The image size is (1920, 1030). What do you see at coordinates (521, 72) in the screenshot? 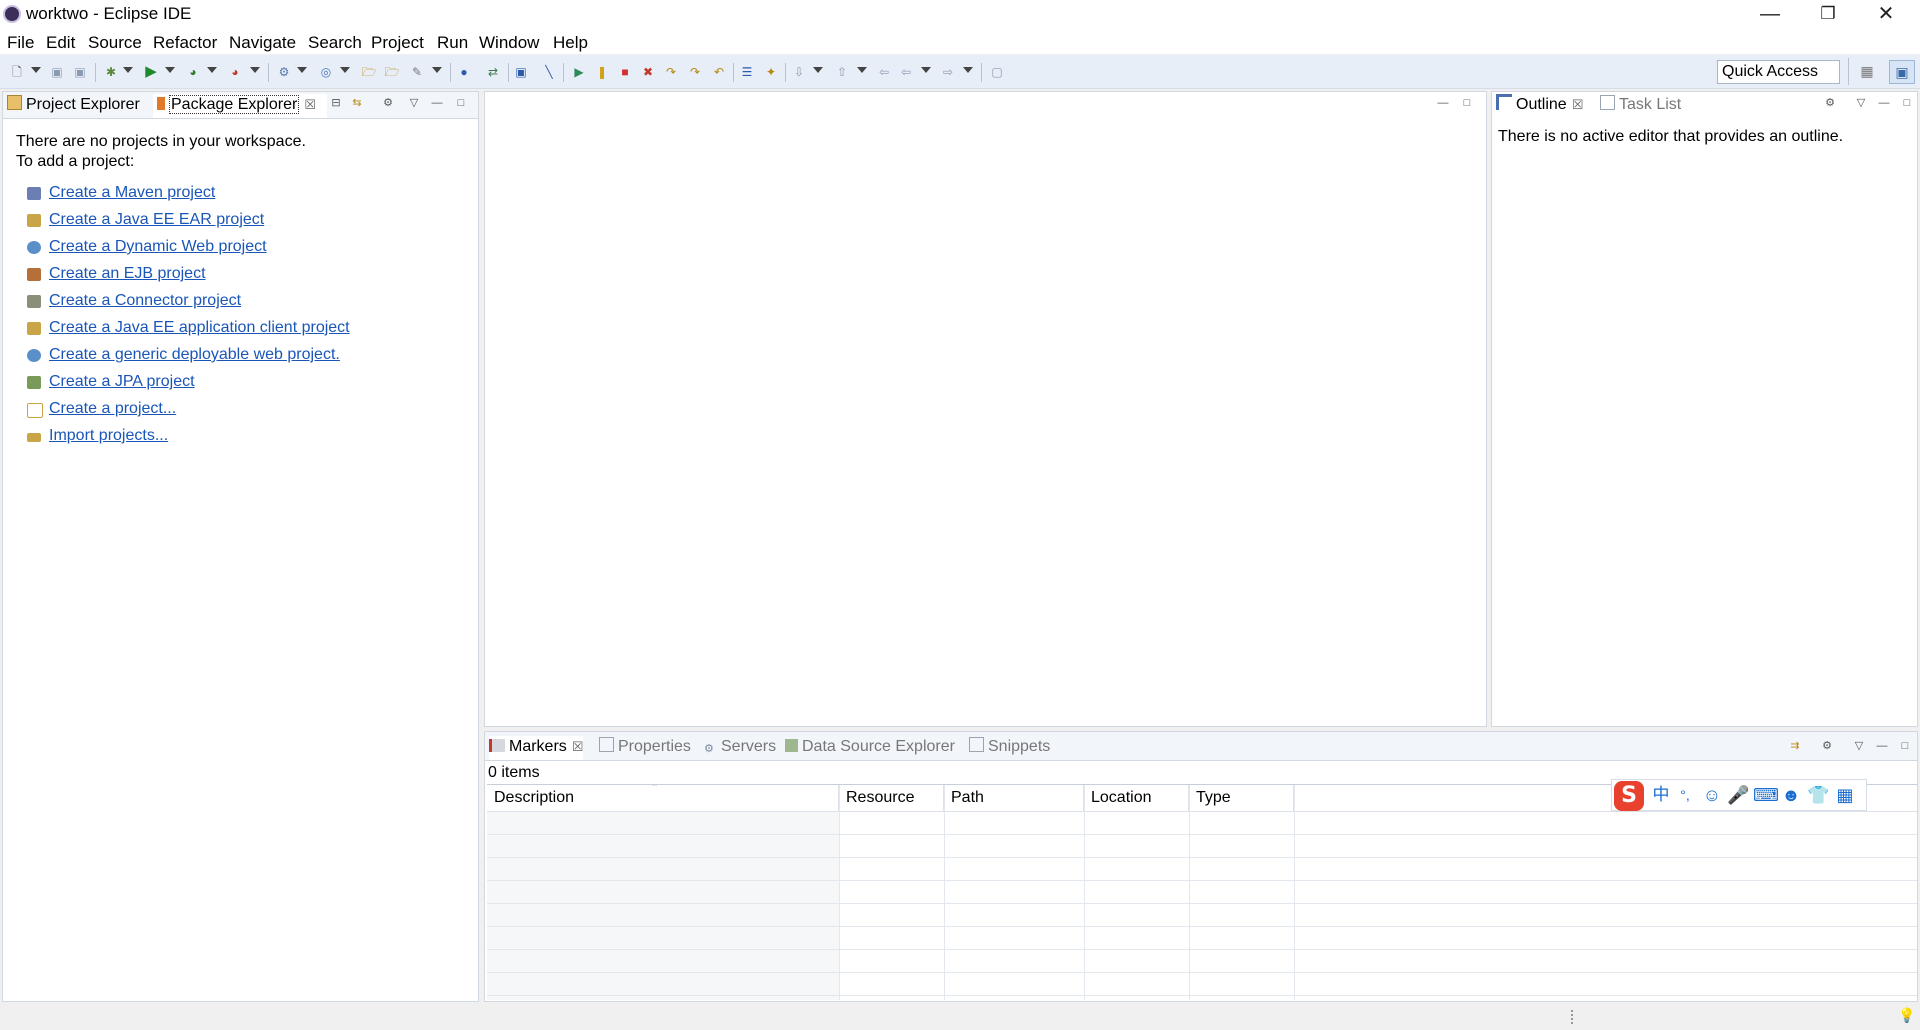
I see `console-icon: ▣` at bounding box center [521, 72].